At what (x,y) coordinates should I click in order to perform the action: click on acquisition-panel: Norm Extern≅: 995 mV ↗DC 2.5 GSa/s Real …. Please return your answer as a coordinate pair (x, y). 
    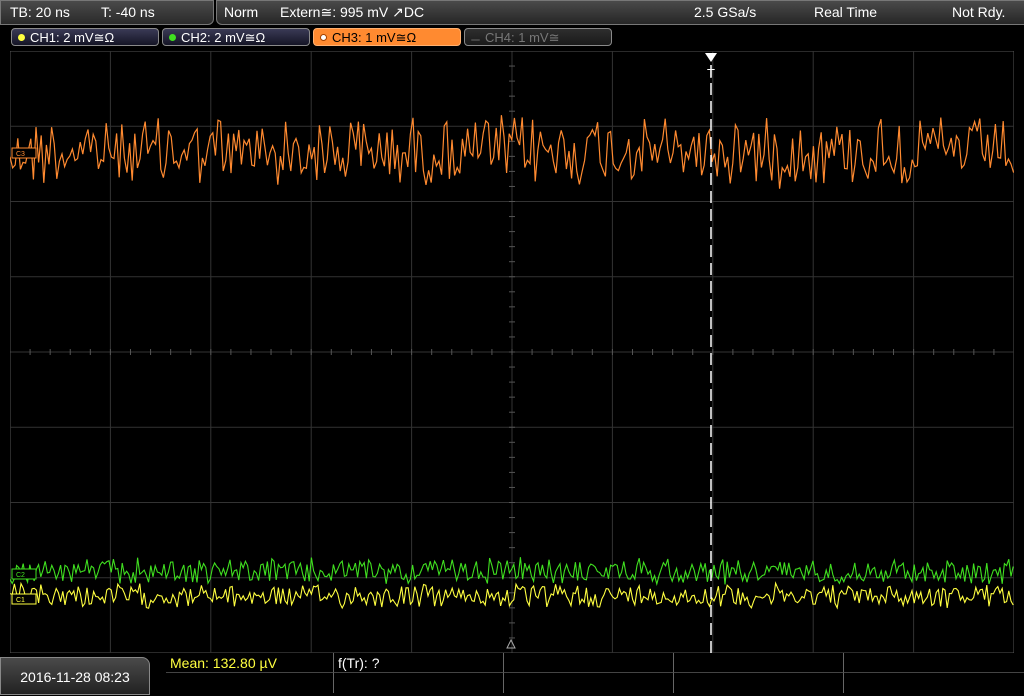
    Looking at the image, I should click on (620, 12).